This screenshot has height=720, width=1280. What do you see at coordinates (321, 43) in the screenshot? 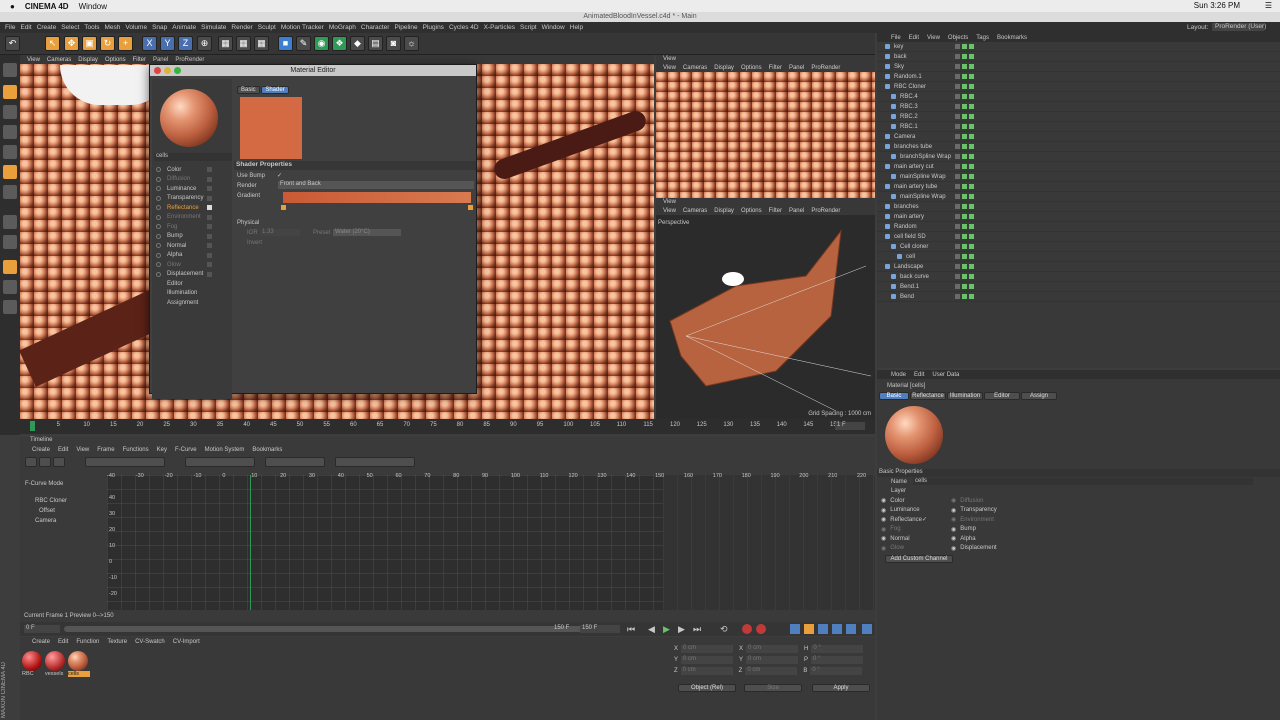
I see `subdivision-icon: ◉` at bounding box center [321, 43].